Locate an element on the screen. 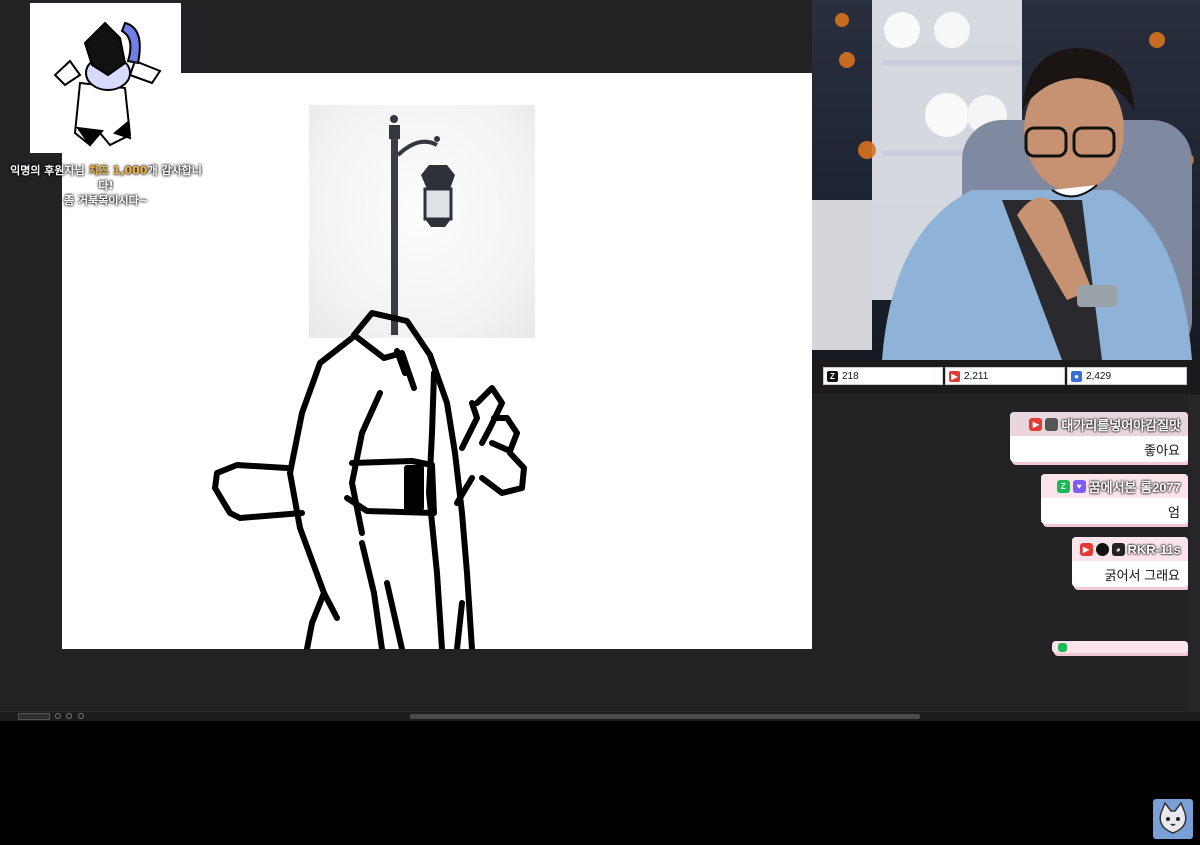  zoom-level-field is located at coordinates (34, 716).